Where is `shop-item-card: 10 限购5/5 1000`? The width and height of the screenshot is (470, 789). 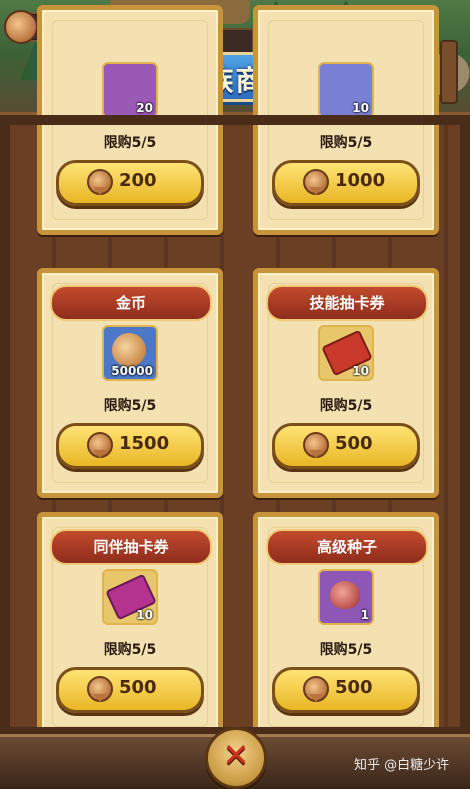
shop-item-card: 10 限购5/5 1000 is located at coordinates (346, 120).